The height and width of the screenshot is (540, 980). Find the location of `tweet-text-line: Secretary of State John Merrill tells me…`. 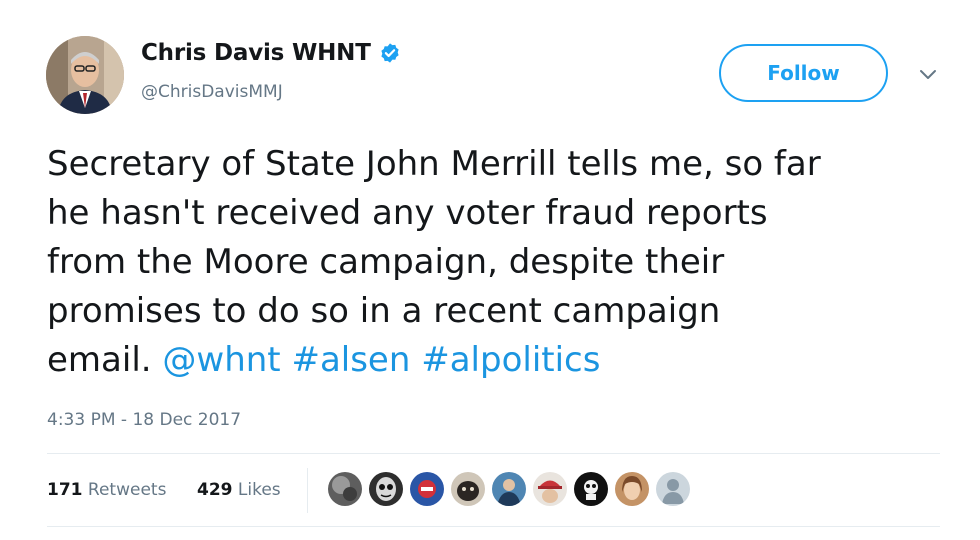

tweet-text-line: Secretary of State John Merrill tells me… is located at coordinates (434, 164).